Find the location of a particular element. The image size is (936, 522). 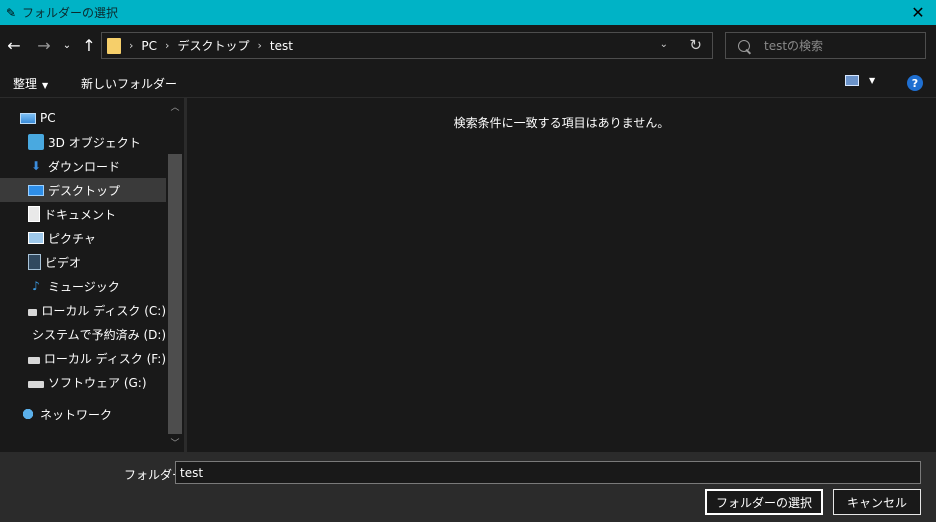

sidebar-item-network: ネットワーク is located at coordinates (83, 414).